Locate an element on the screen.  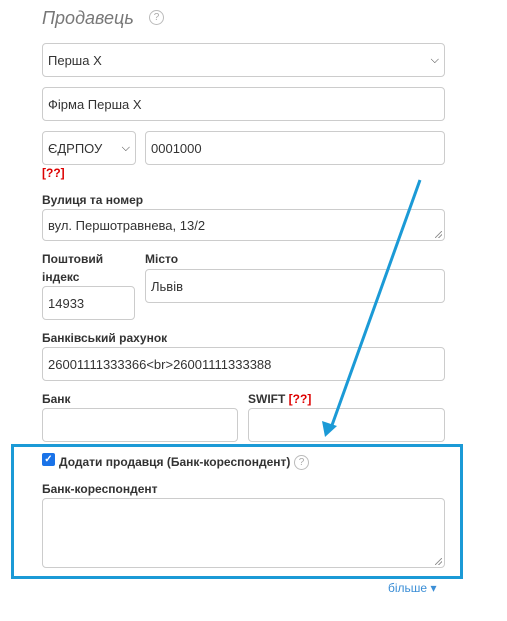
annotation-arrow is located at coordinates (372, 308).